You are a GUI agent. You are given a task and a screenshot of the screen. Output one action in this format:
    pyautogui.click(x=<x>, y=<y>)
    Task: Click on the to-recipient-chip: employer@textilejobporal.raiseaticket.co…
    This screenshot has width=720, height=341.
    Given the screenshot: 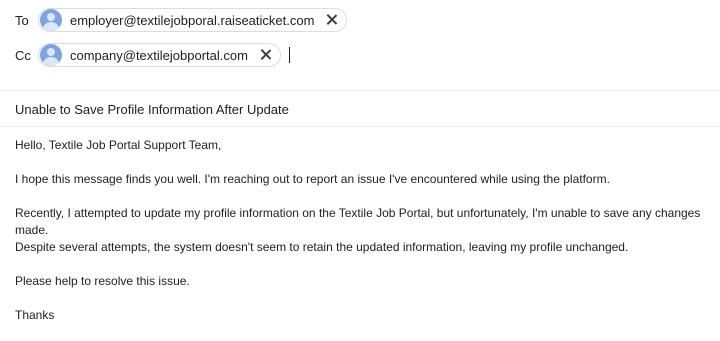 What is the action you would take?
    pyautogui.click(x=193, y=20)
    